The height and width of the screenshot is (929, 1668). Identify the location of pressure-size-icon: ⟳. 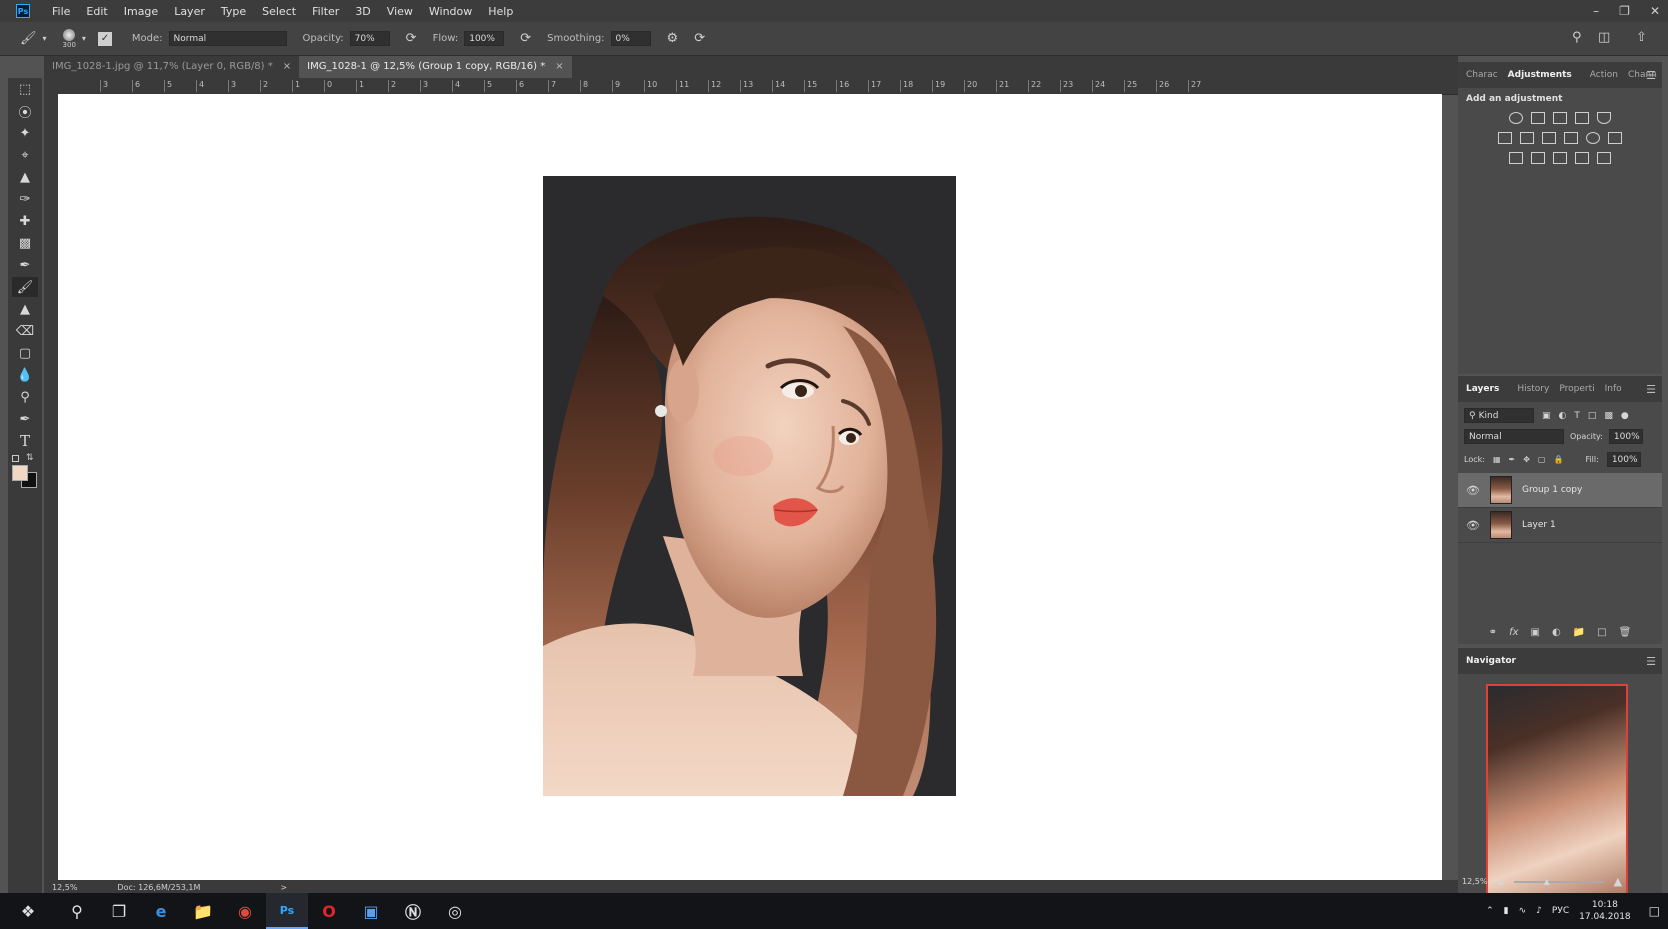
(699, 38).